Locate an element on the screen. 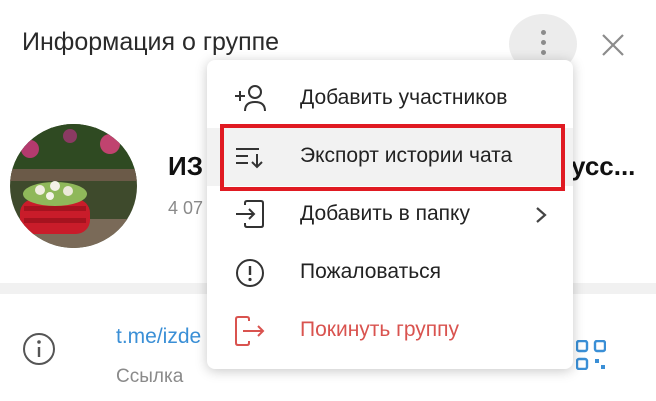 The height and width of the screenshot is (401, 656). menu-item-add-members: Добавить участников is located at coordinates (390, 99).